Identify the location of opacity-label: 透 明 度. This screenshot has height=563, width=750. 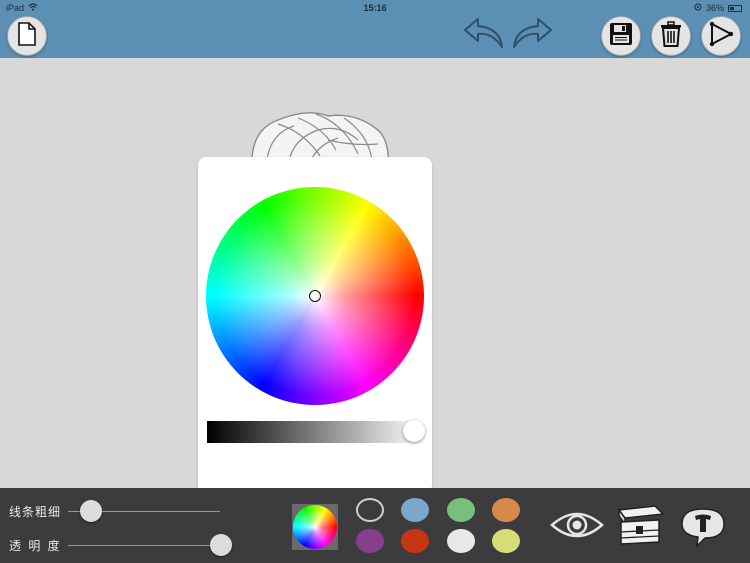
(35, 546).